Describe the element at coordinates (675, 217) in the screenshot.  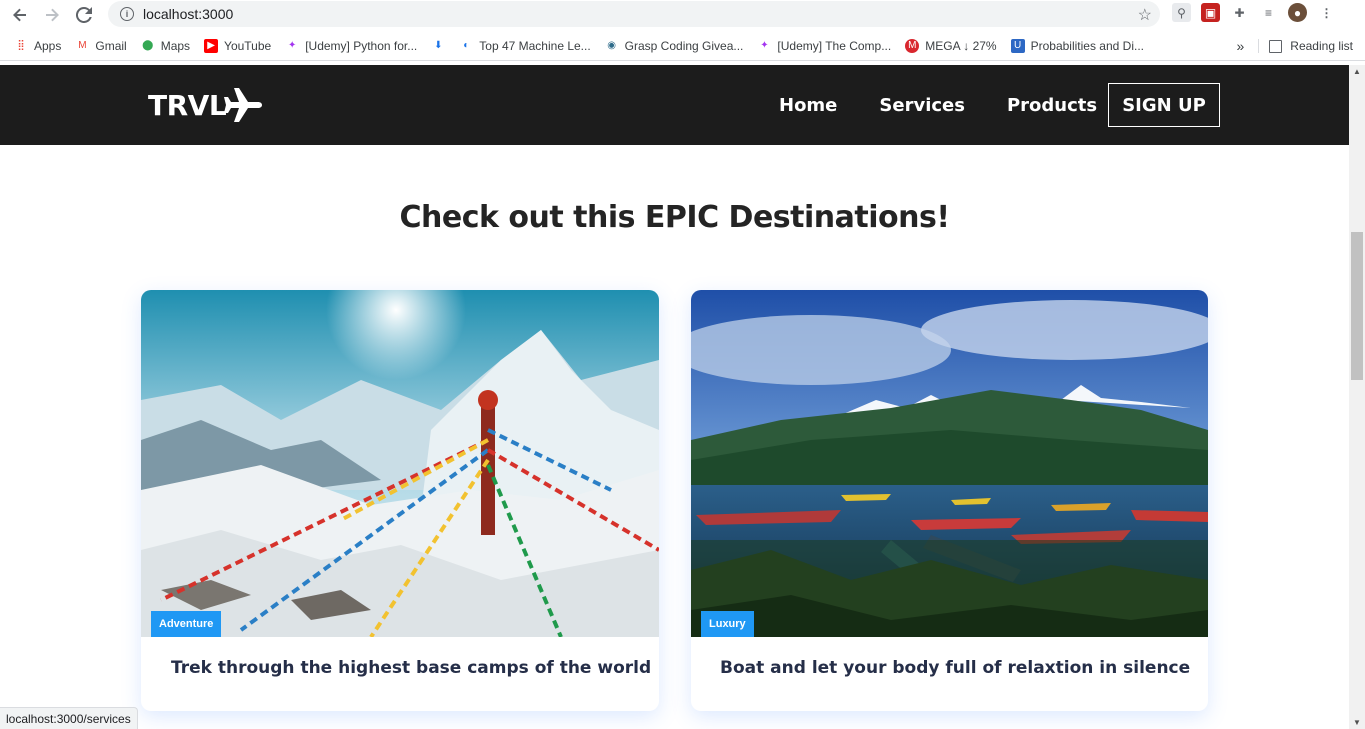
I see `page-heading: Check out this EPIC Destinations!` at that location.